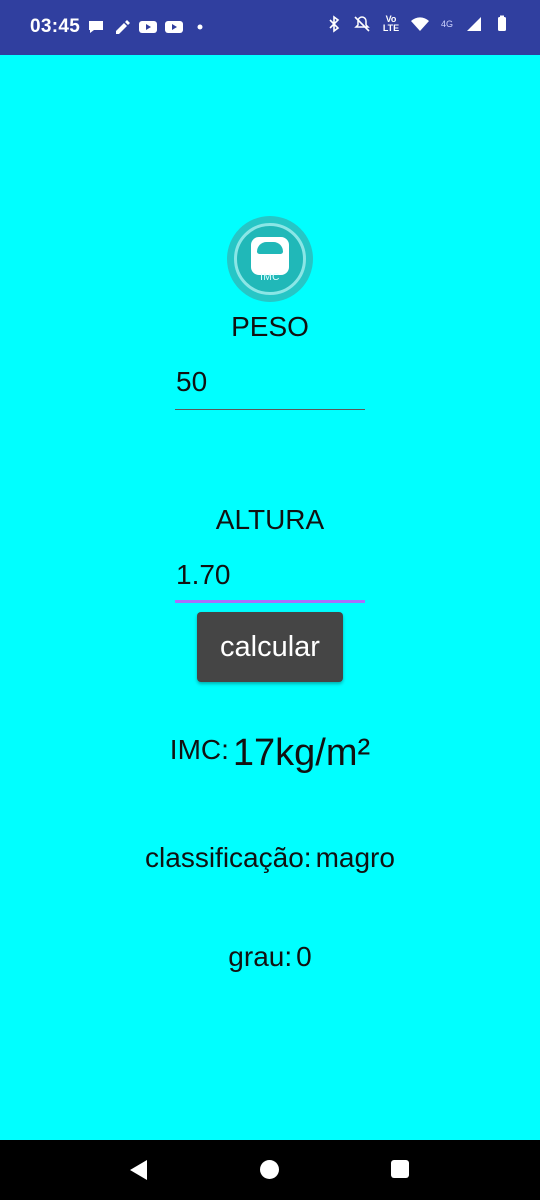 This screenshot has width=540, height=1200. What do you see at coordinates (138, 1170) in the screenshot?
I see `back-icon` at bounding box center [138, 1170].